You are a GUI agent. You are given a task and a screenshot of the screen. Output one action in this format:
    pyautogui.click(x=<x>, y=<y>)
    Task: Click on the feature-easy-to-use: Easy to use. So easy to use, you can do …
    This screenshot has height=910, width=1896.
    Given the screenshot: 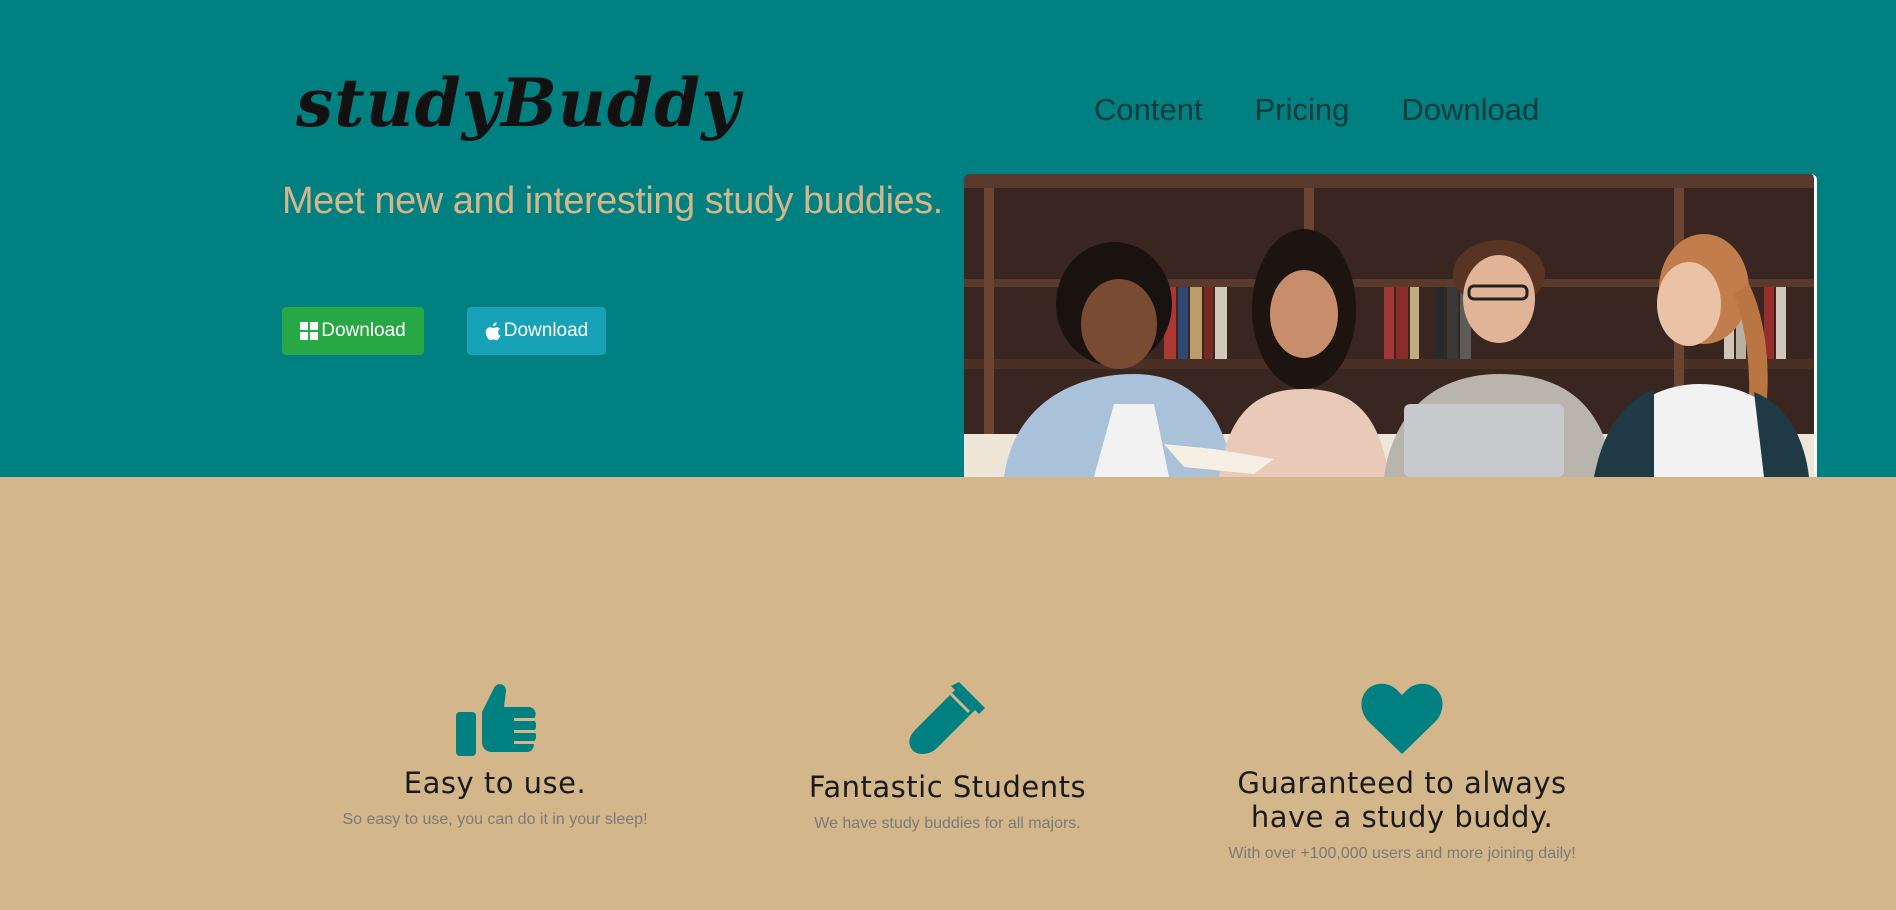 What is the action you would take?
    pyautogui.click(x=495, y=757)
    